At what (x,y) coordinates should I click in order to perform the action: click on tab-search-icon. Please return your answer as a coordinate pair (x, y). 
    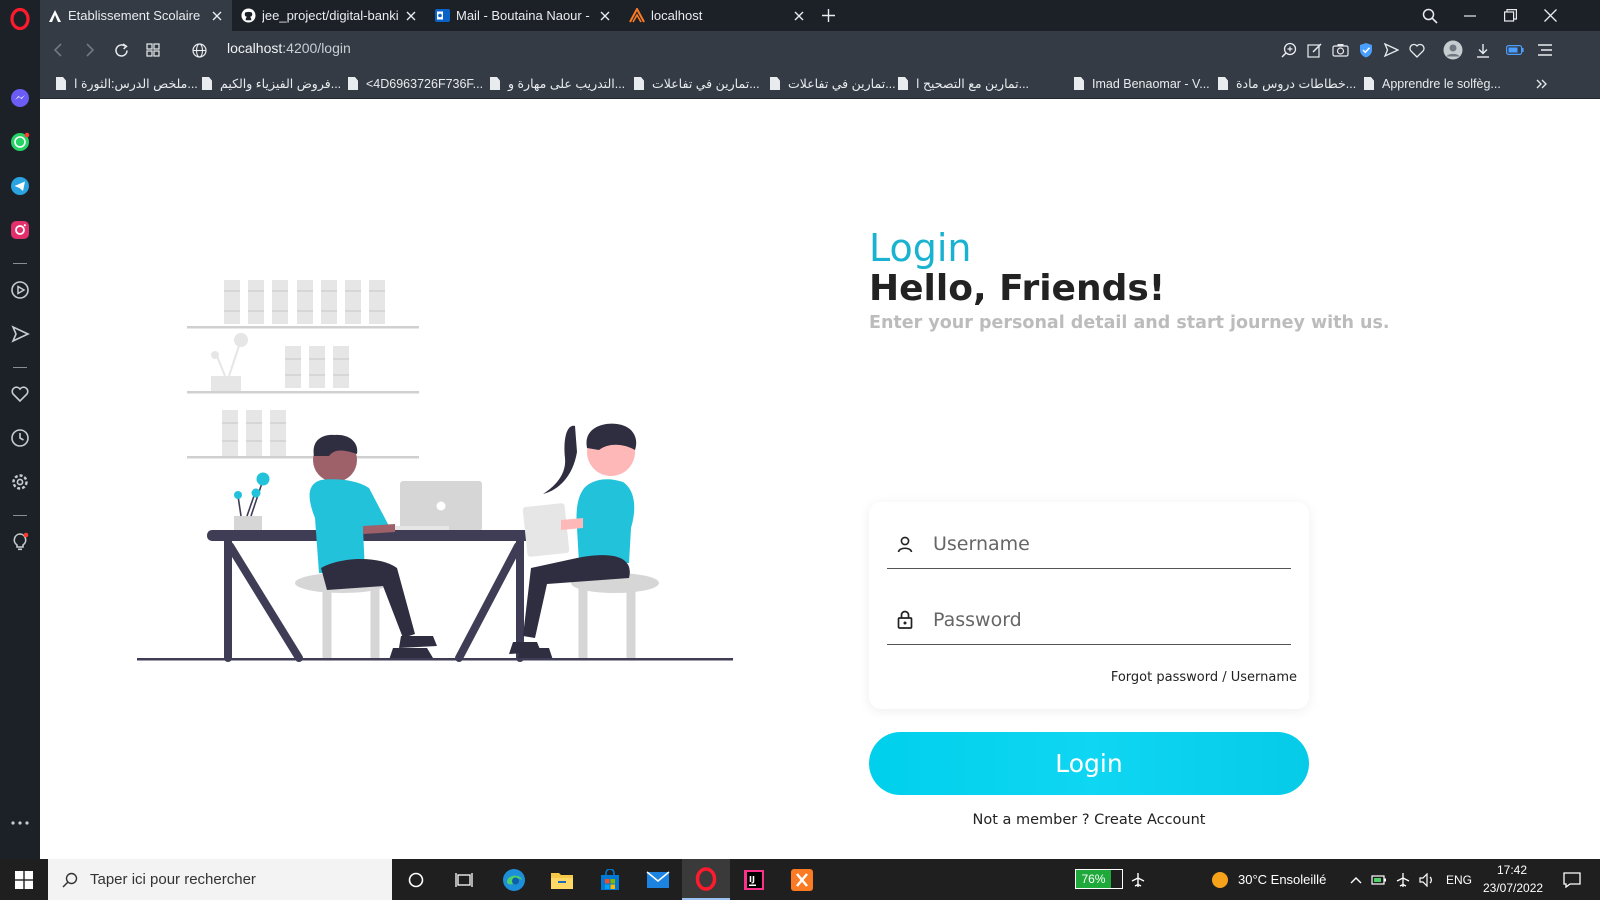
    Looking at the image, I should click on (1430, 15).